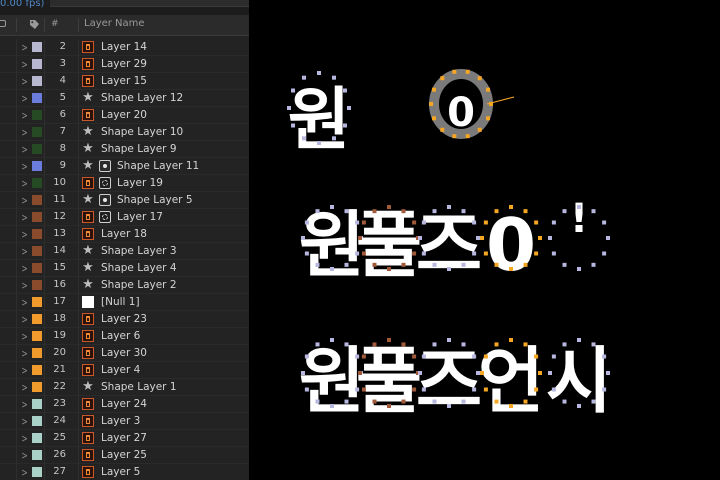  I want to click on layer-row: >14 ★ Shape Layer 3, so click(124, 251).